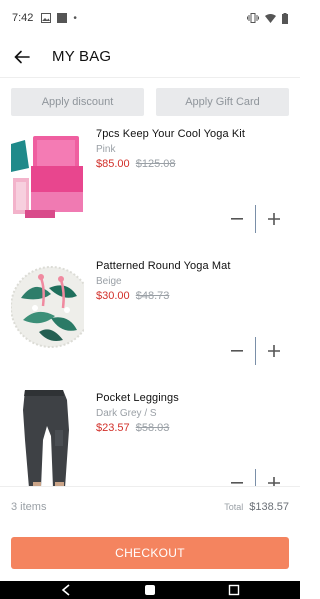 The width and height of the screenshot is (320, 599). I want to click on original-price: $125.08, so click(155, 164).